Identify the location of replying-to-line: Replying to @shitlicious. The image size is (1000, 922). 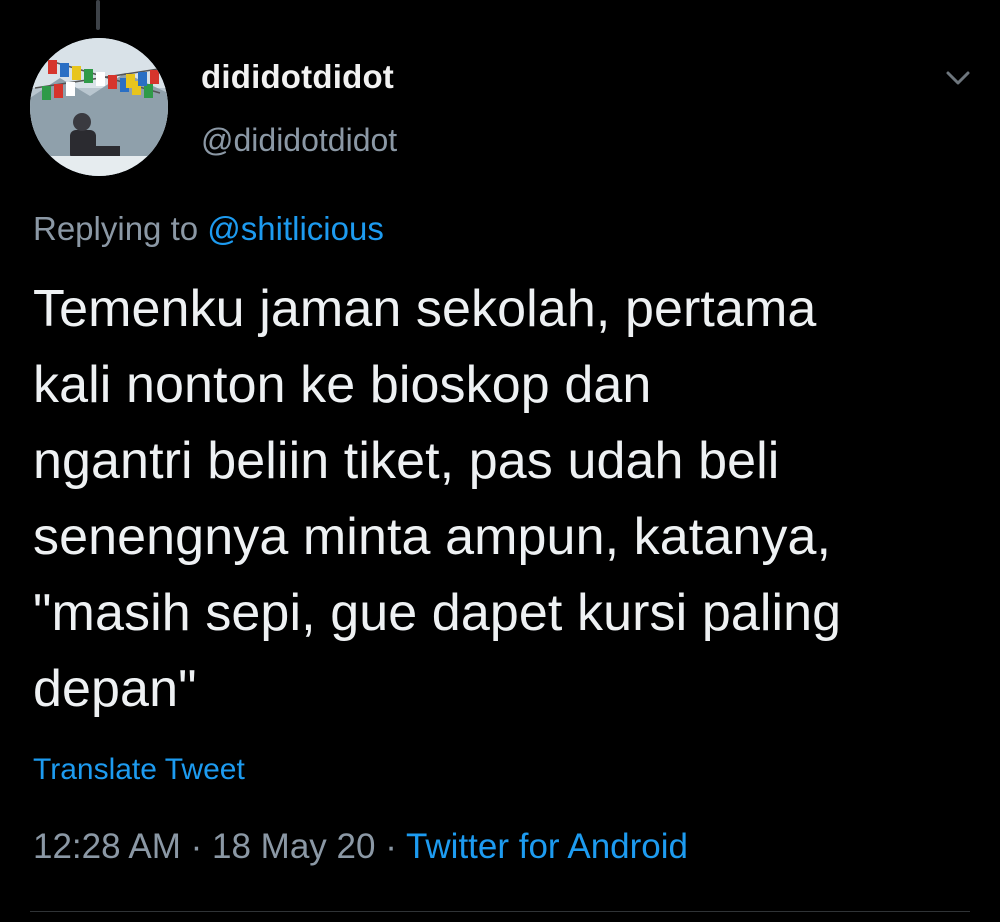
(208, 229).